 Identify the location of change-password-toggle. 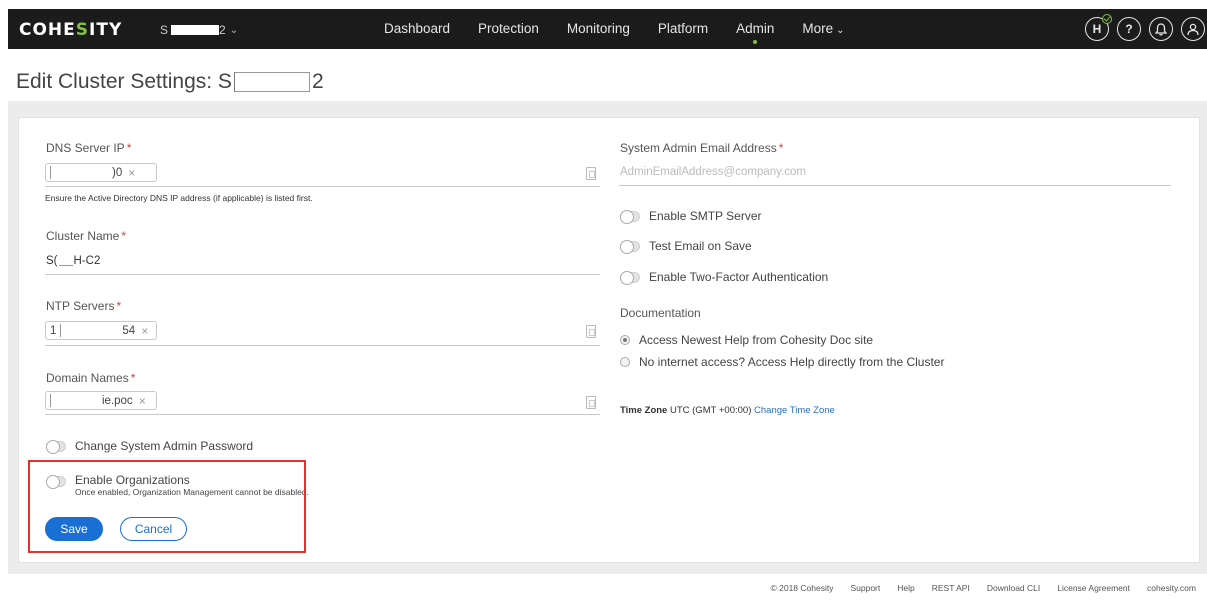
(56, 446).